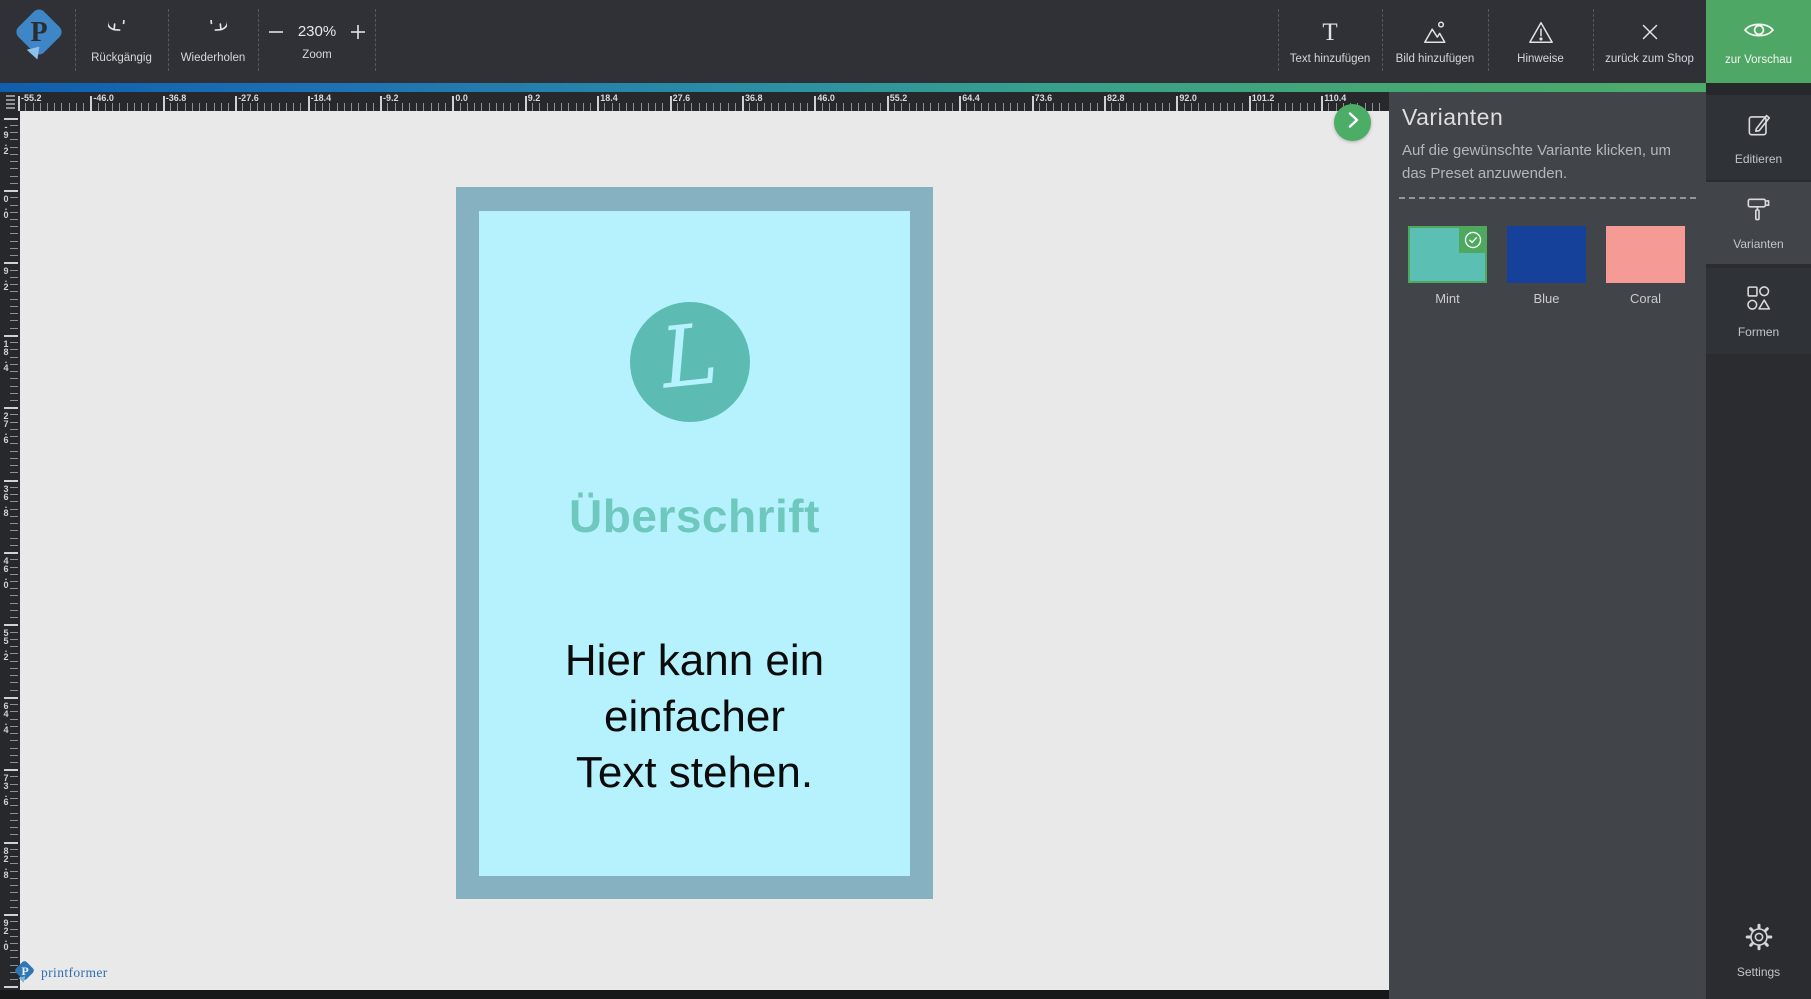  Describe the element at coordinates (276, 32) in the screenshot. I see `zoom-out-button` at that location.